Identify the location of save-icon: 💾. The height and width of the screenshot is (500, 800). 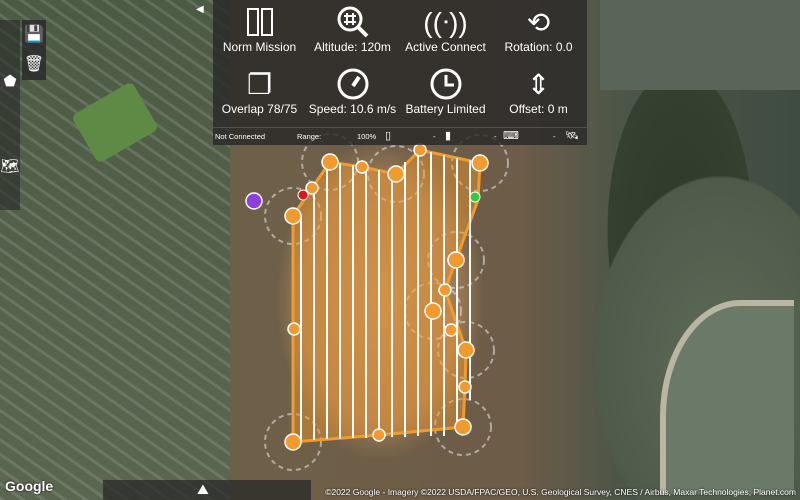
(34, 34).